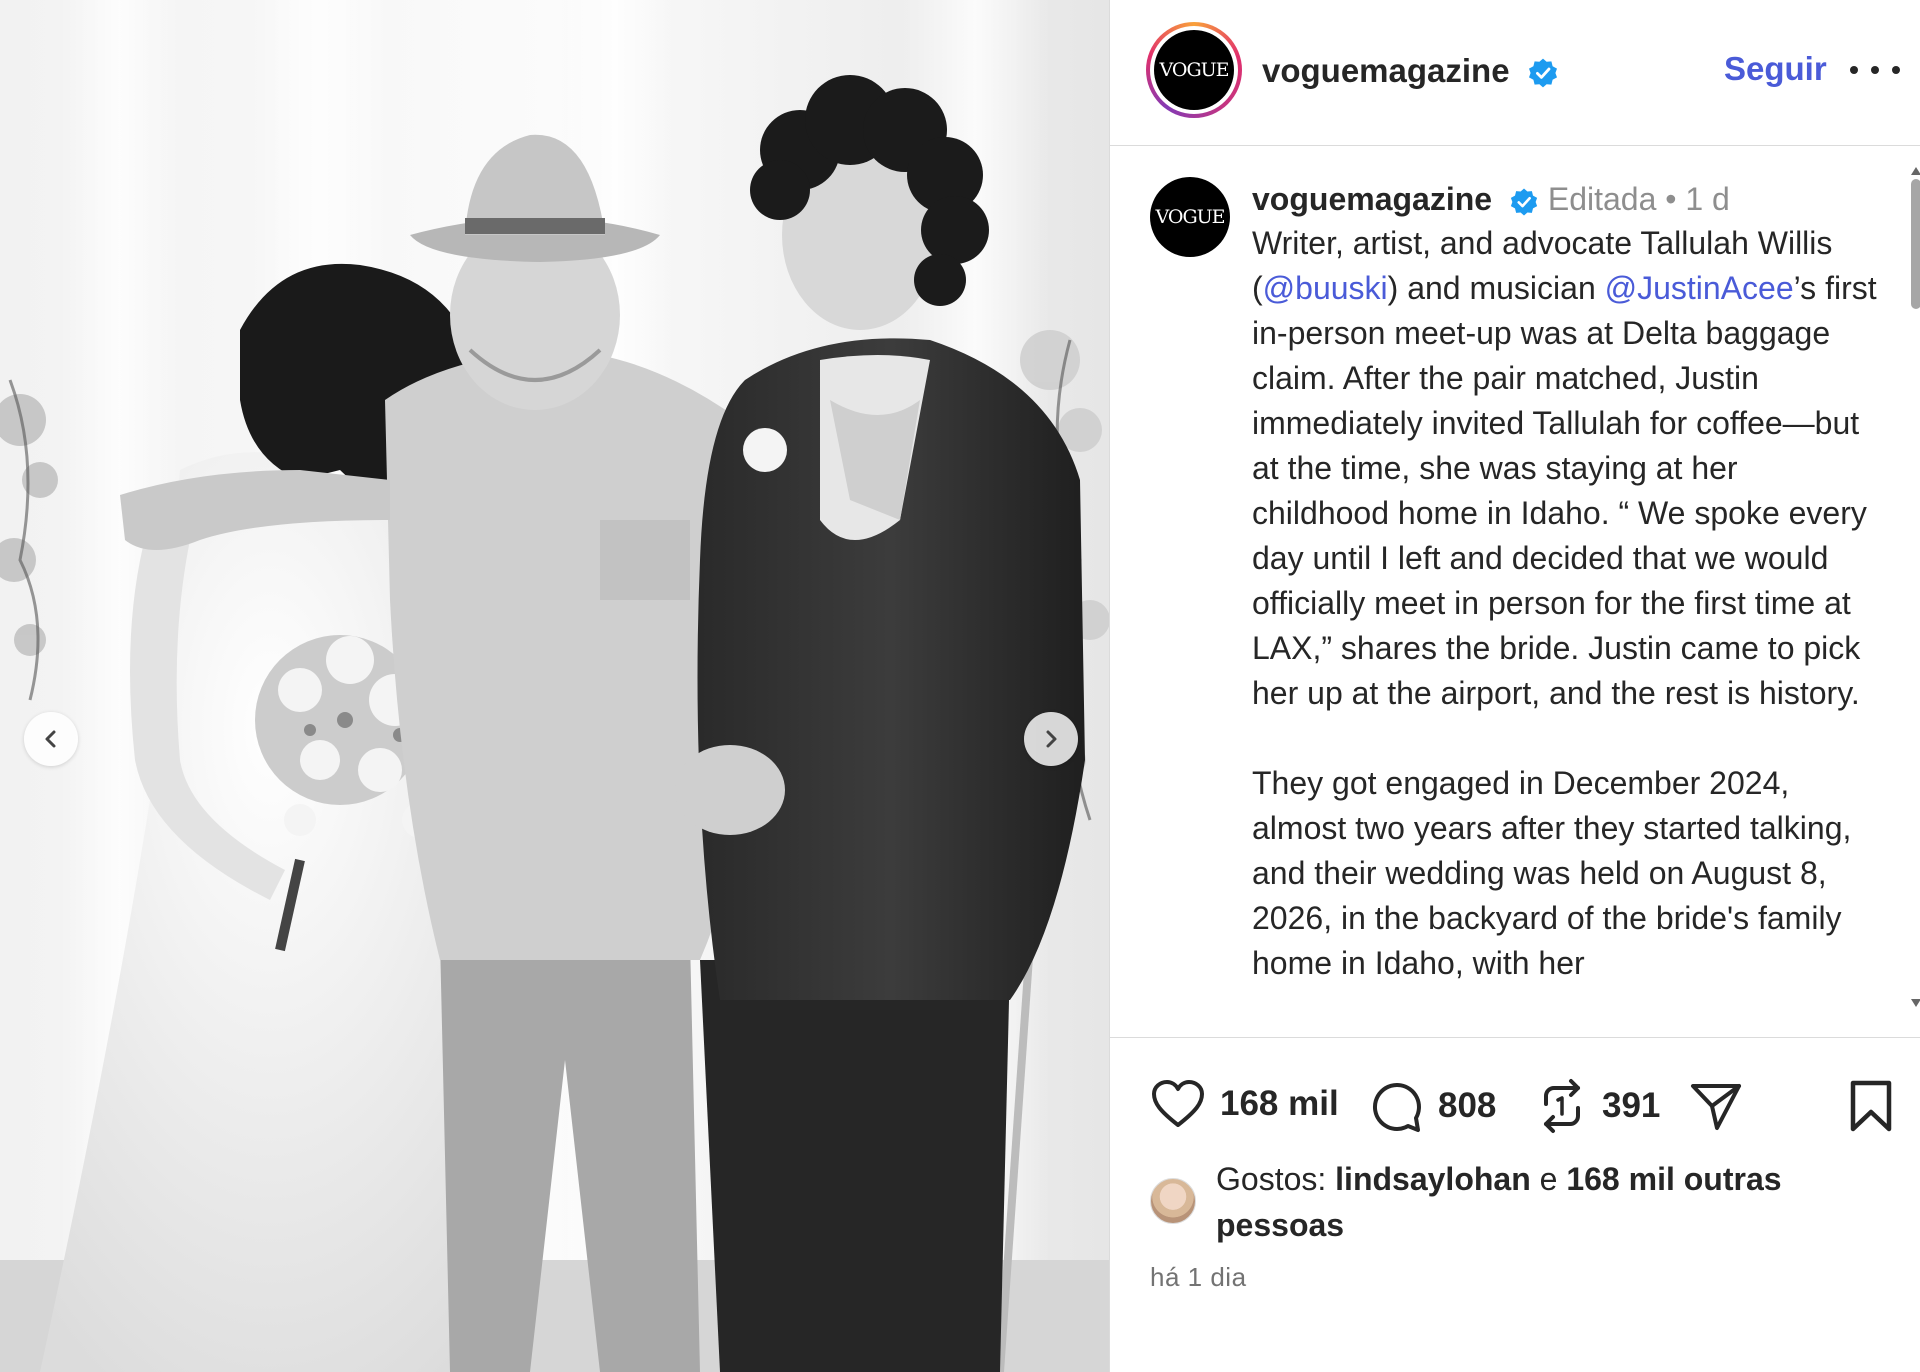 This screenshot has height=1372, width=1920. I want to click on previous-photo-button, so click(51, 739).